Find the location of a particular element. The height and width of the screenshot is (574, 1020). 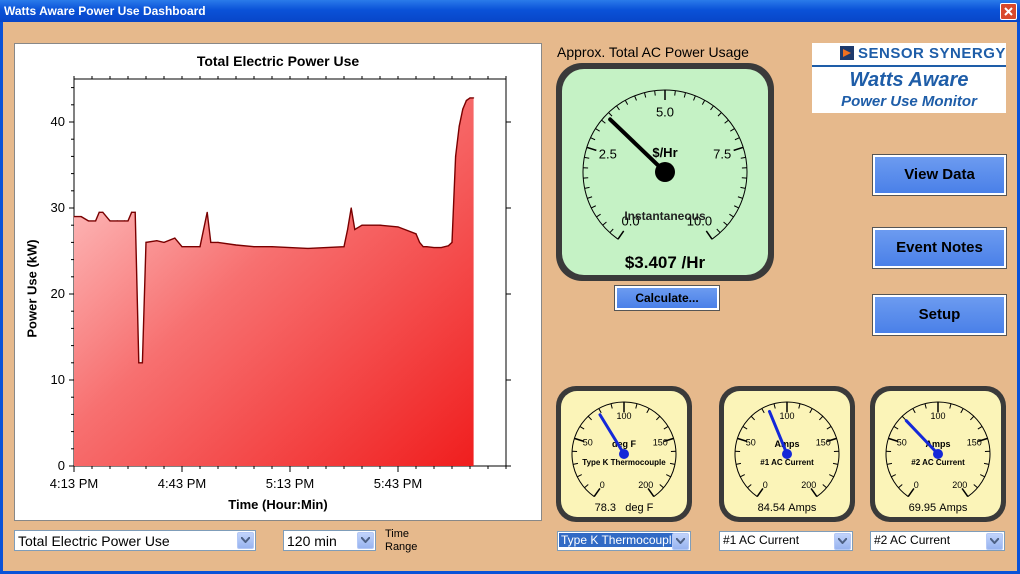

thermocouple-select: Type K Thermocouple is located at coordinates (624, 541).